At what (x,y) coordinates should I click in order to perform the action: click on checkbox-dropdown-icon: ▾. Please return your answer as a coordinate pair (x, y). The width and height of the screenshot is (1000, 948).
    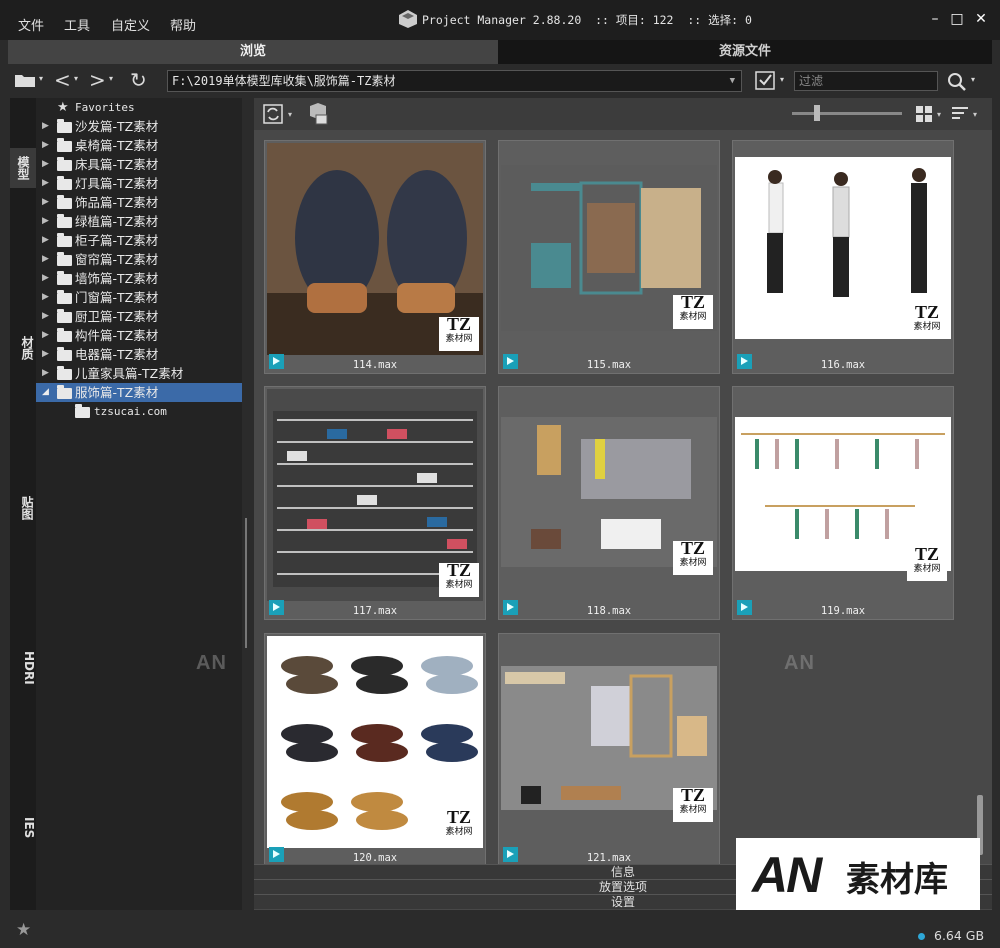
    Looking at the image, I should click on (782, 79).